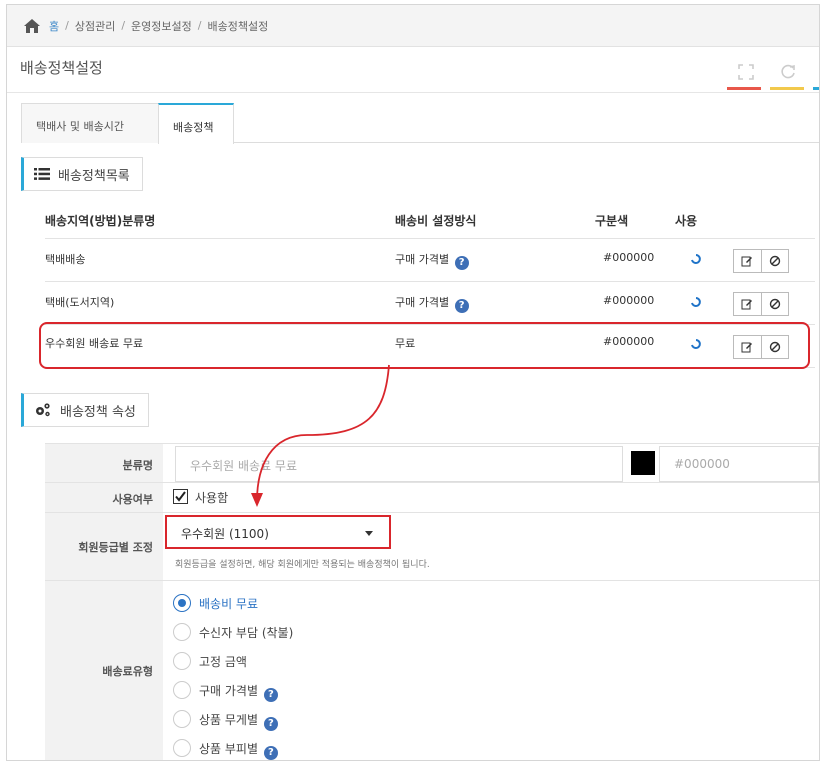 The width and height of the screenshot is (824, 763). Describe the element at coordinates (212, 498) in the screenshot. I see `use-checkbox-label: 사용함` at that location.